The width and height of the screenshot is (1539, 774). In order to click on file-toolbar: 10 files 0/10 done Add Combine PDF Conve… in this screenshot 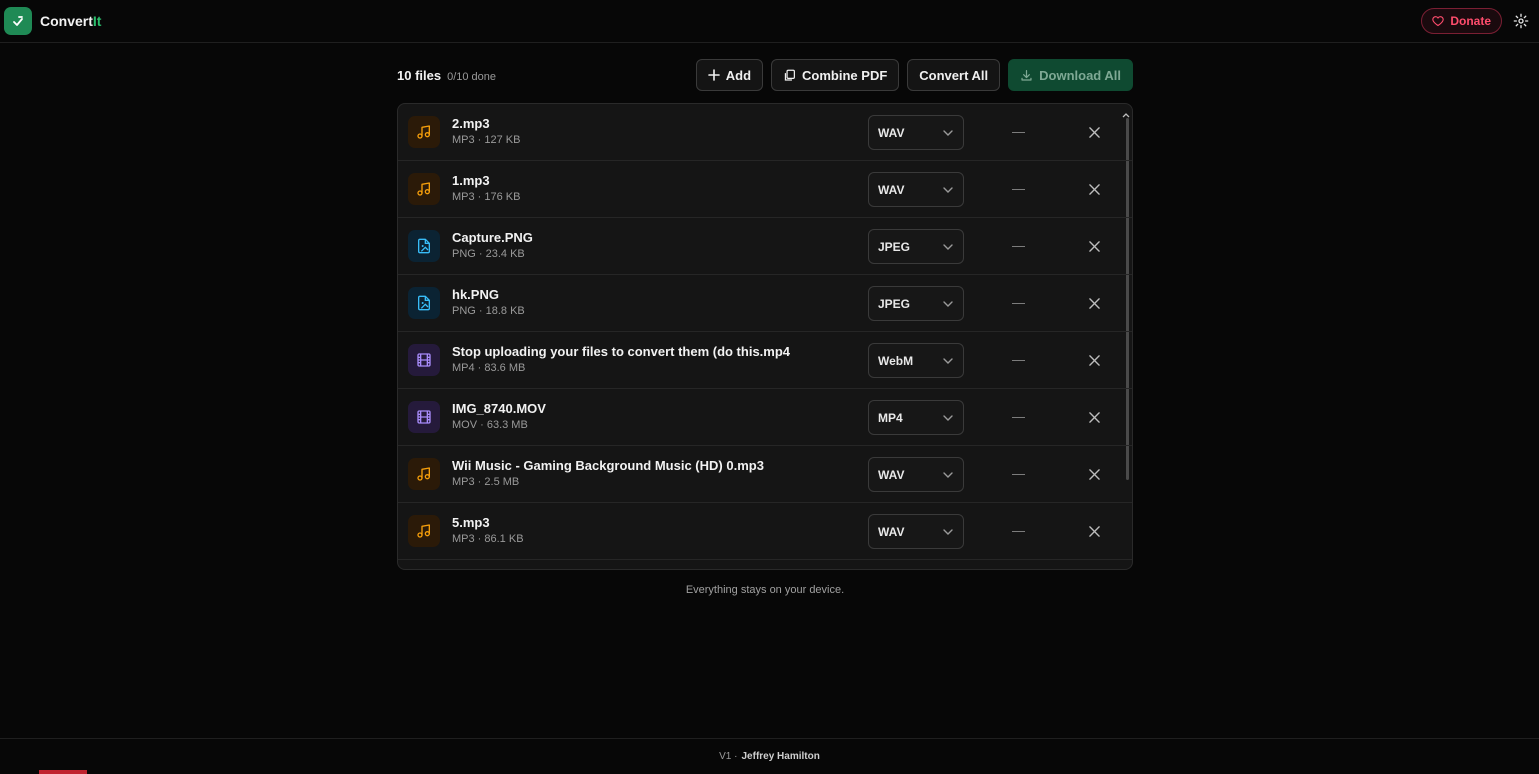, I will do `click(765, 75)`.